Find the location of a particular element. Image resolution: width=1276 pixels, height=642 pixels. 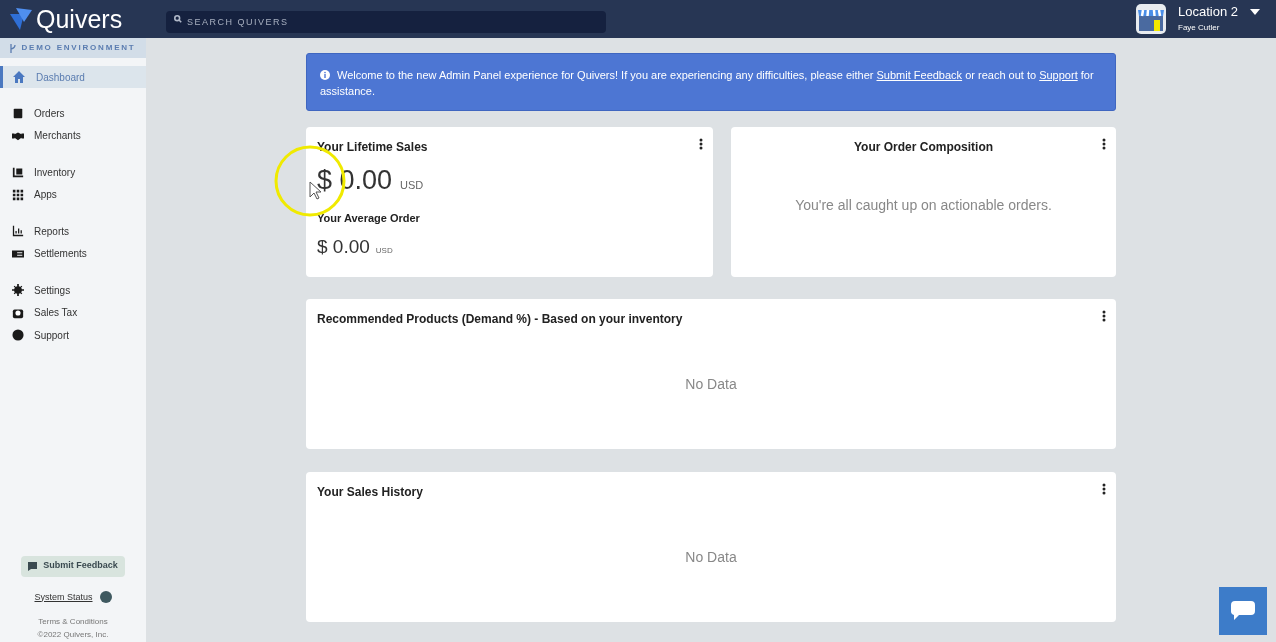

card-title: Your Sales History is located at coordinates (370, 492).